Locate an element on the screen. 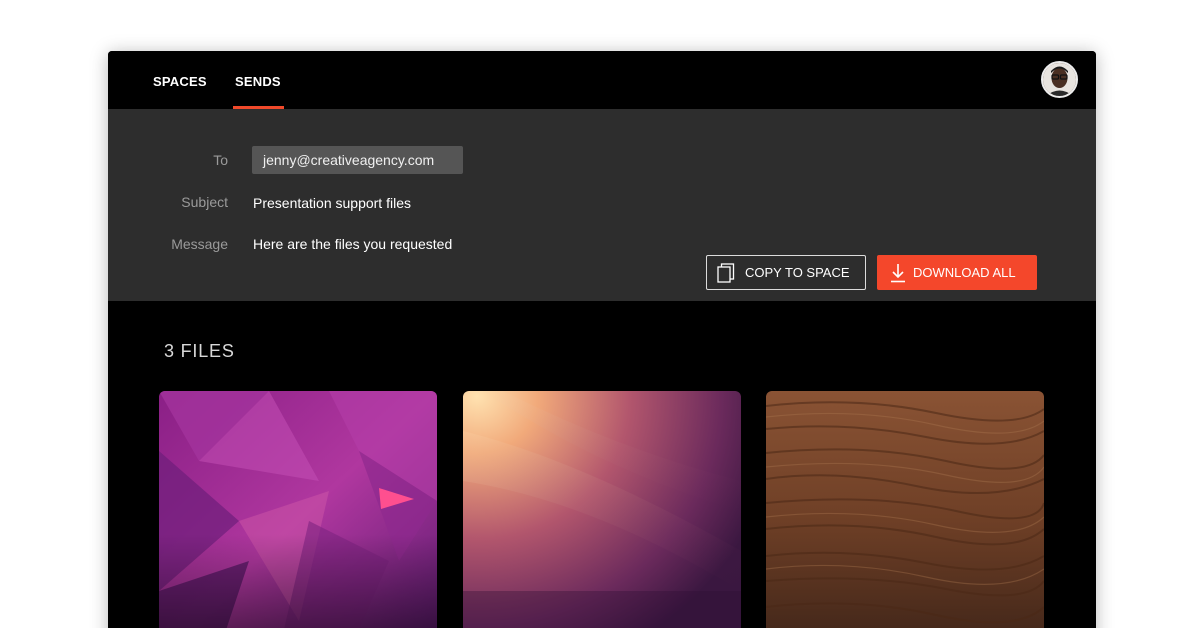 This screenshot has height=628, width=1200. message-label: Message is located at coordinates (199, 244).